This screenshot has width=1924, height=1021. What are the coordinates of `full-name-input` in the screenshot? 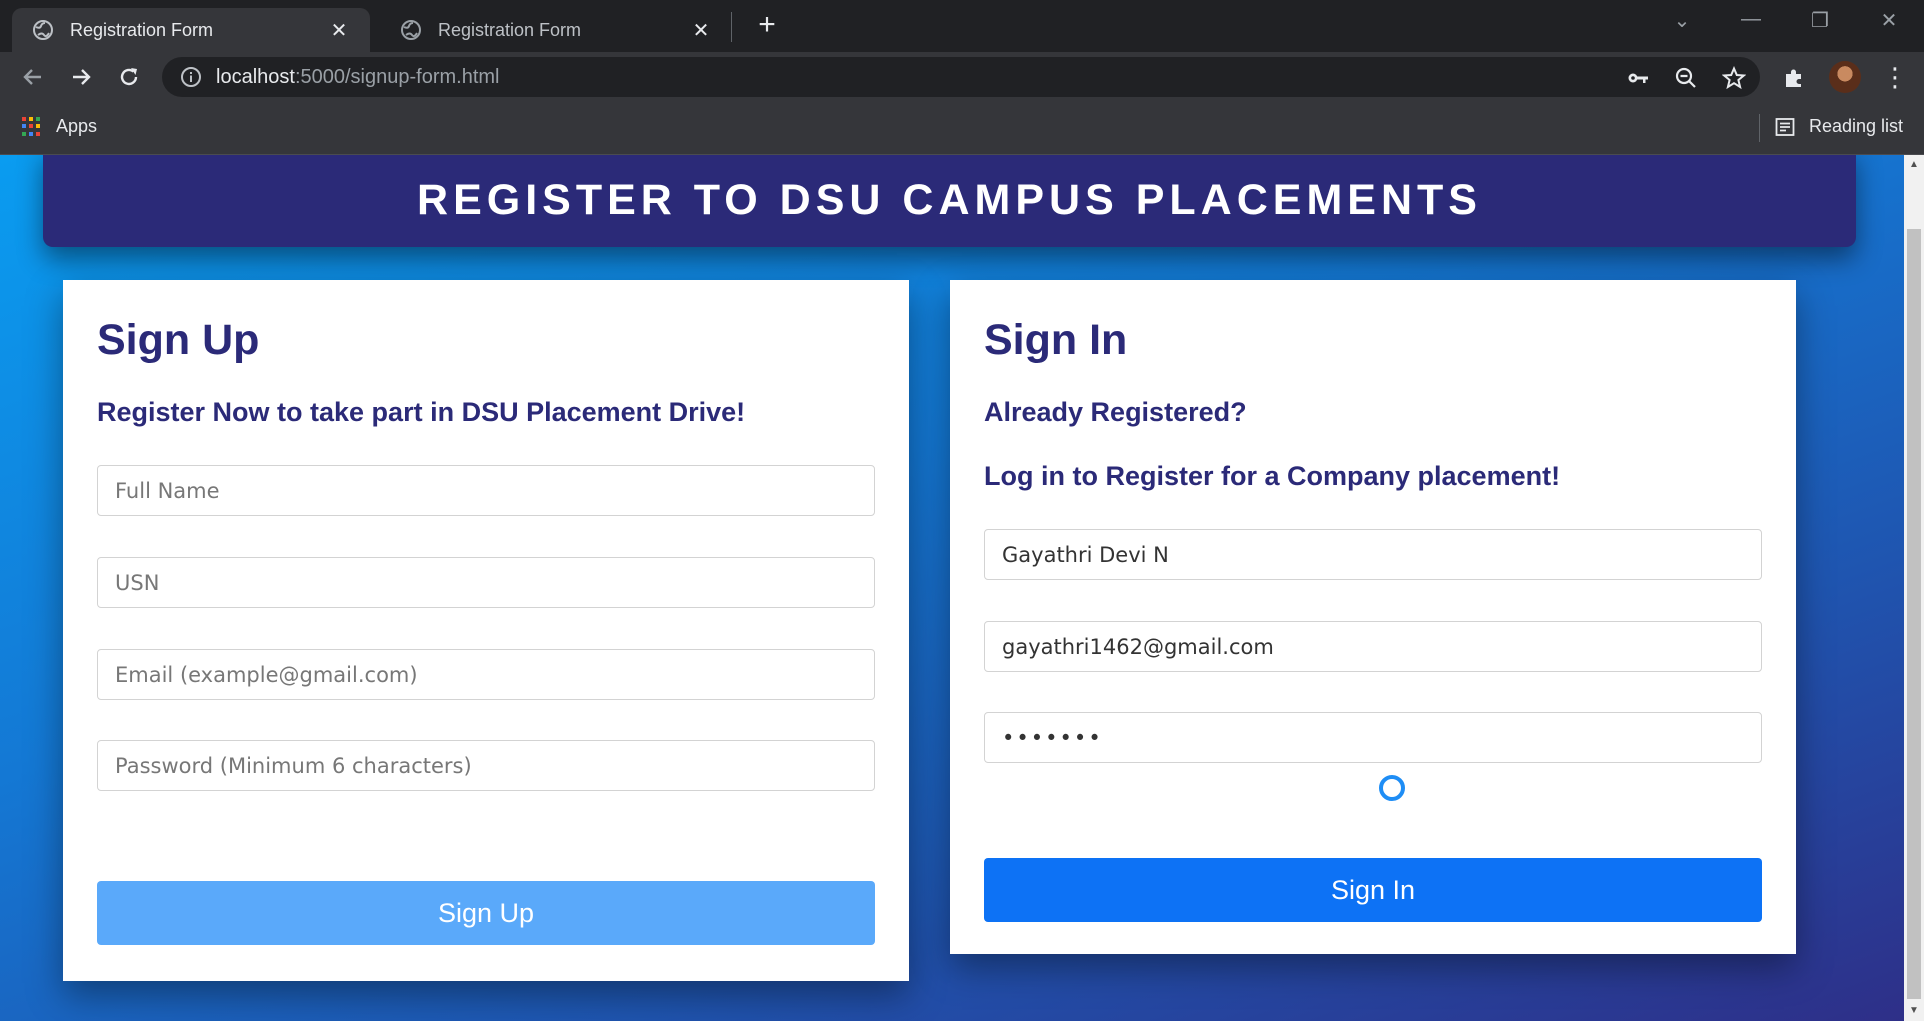 It's located at (486, 490).